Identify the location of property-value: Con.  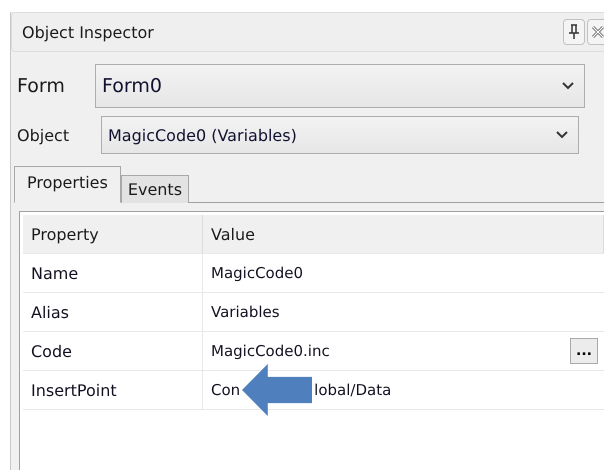
(225, 390).